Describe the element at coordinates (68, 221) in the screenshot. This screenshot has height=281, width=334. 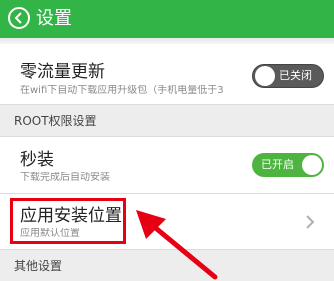
I see `annotation-highlight-box` at that location.